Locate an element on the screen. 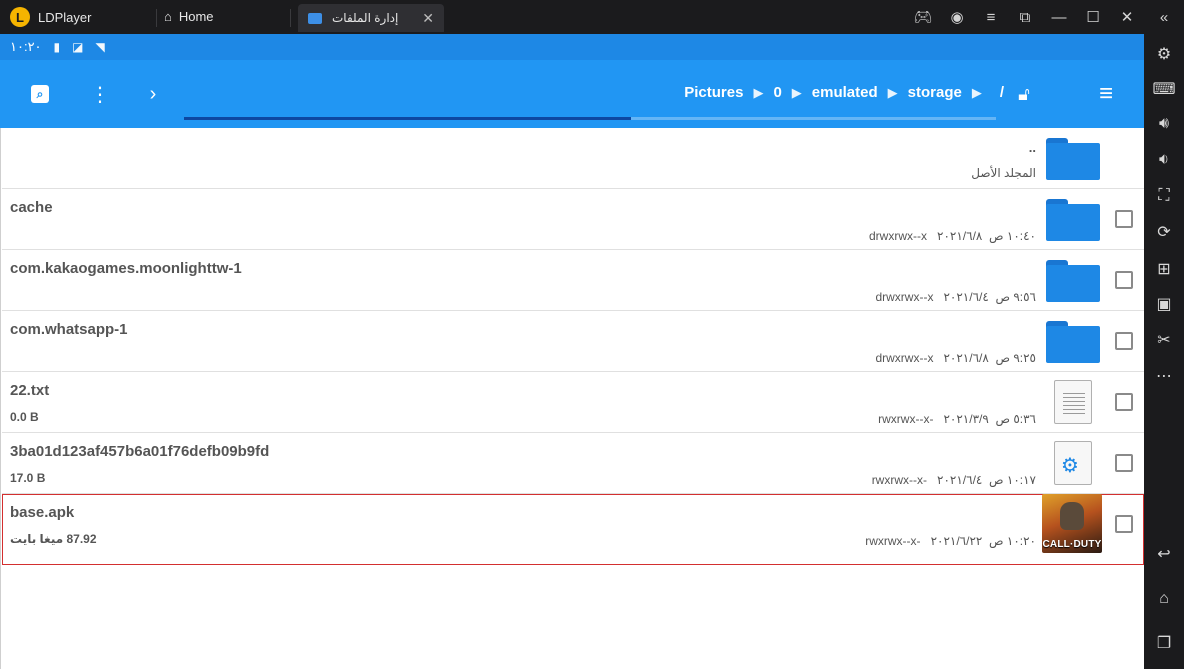  file-manager-tab: إدارة الملفات ✕ is located at coordinates (371, 18).